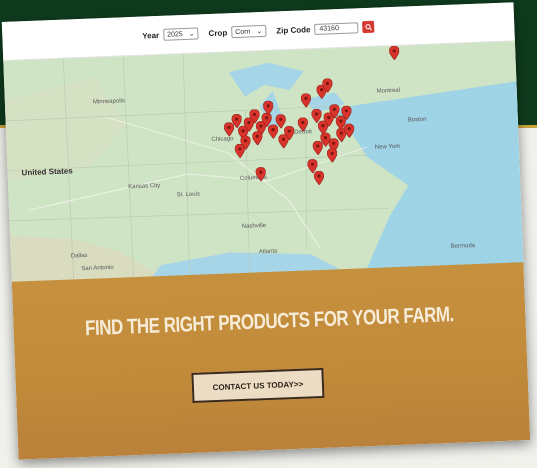 Image resolution: width=537 pixels, height=468 pixels. I want to click on year-value: 2025, so click(175, 34).